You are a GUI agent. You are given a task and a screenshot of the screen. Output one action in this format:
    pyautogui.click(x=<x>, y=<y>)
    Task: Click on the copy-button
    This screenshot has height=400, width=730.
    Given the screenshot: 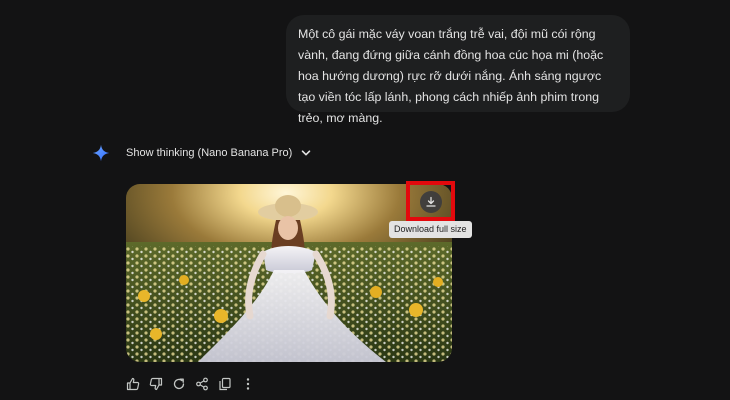 What is the action you would take?
    pyautogui.click(x=225, y=384)
    